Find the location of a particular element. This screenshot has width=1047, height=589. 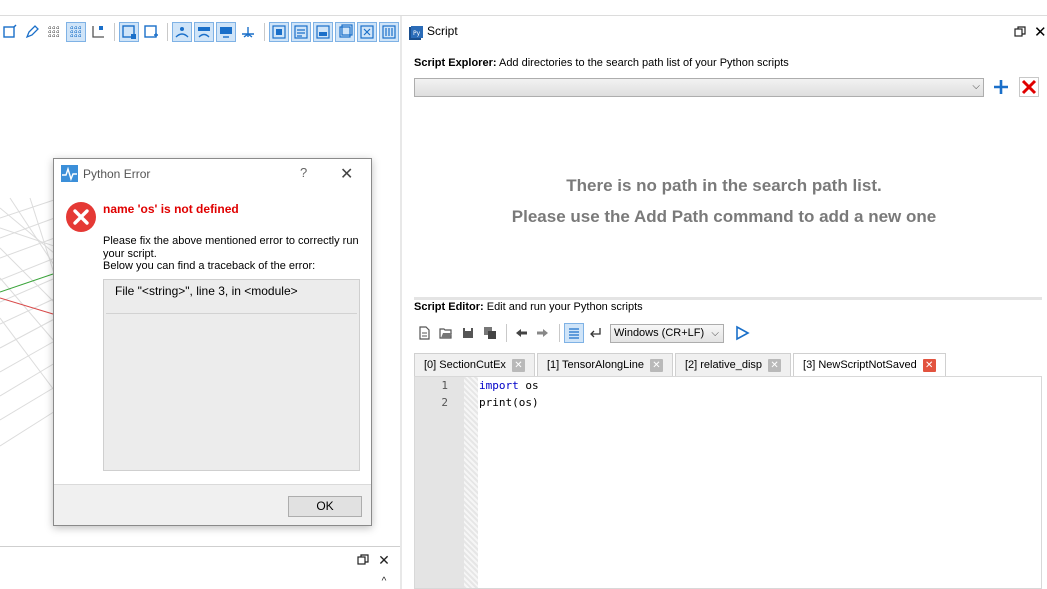

traceback-box: File "<string>", line 3, in <module> is located at coordinates (231, 375).